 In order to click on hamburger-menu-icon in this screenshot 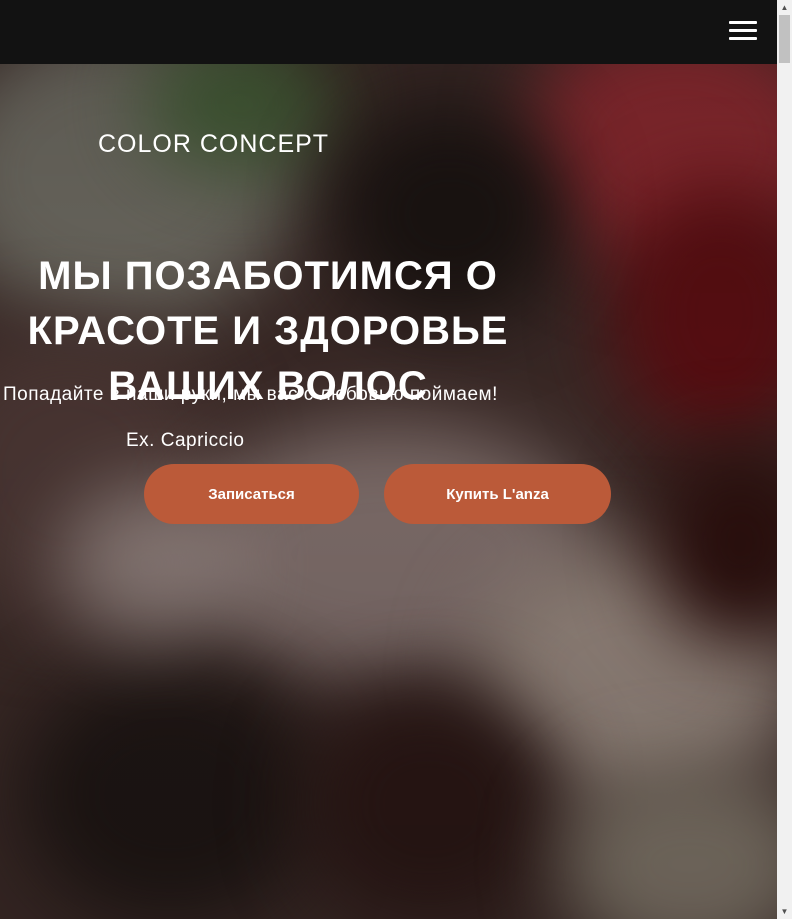, I will do `click(743, 32)`.